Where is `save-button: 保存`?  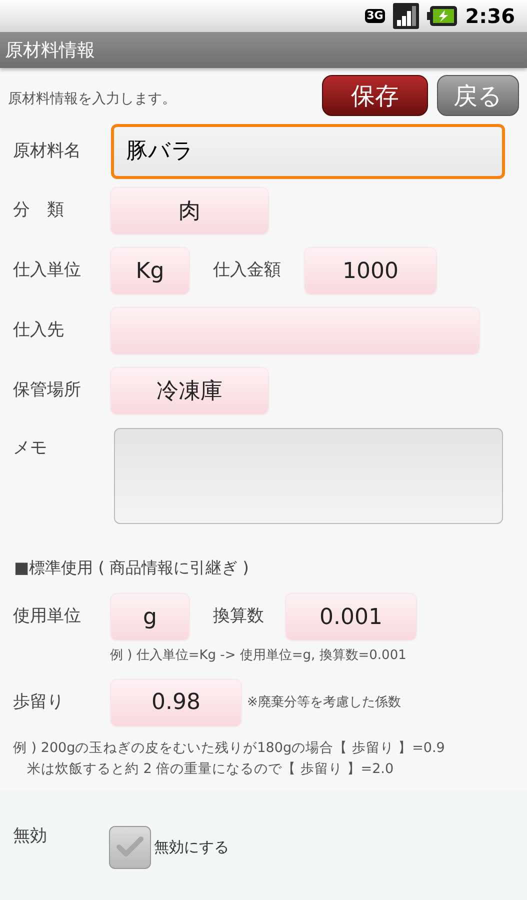 save-button: 保存 is located at coordinates (375, 95).